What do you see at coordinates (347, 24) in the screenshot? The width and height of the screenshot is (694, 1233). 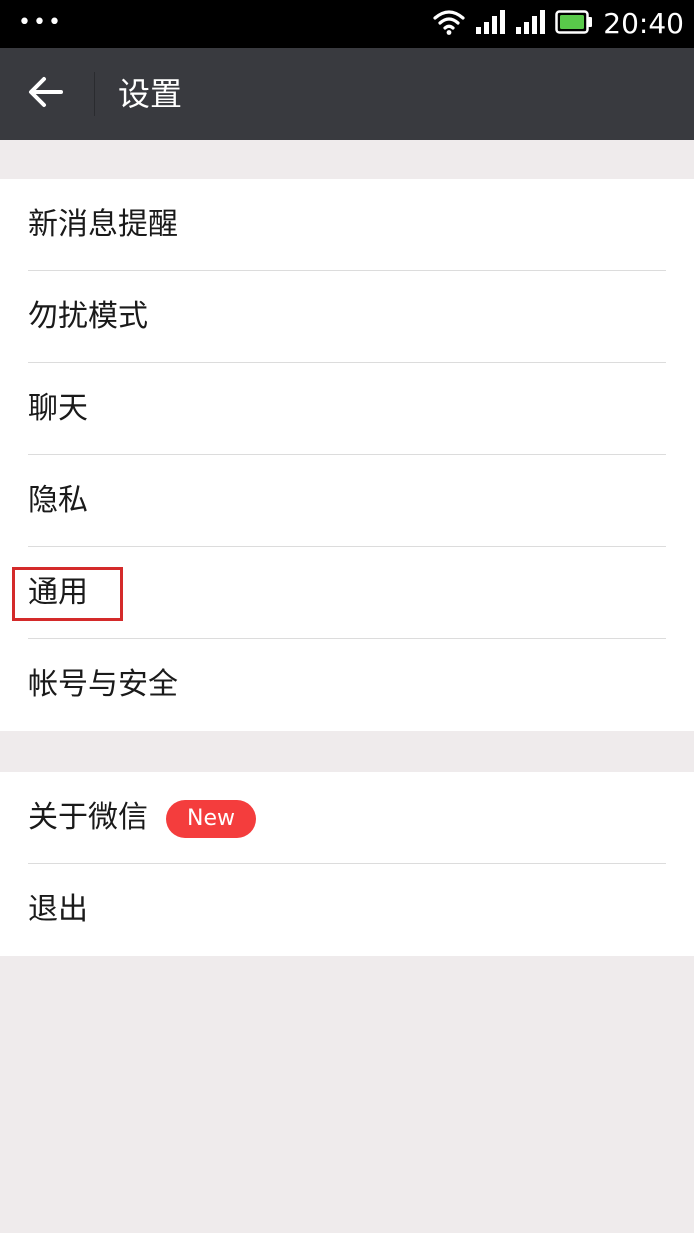 I see `status-bar: ••• 20:40` at bounding box center [347, 24].